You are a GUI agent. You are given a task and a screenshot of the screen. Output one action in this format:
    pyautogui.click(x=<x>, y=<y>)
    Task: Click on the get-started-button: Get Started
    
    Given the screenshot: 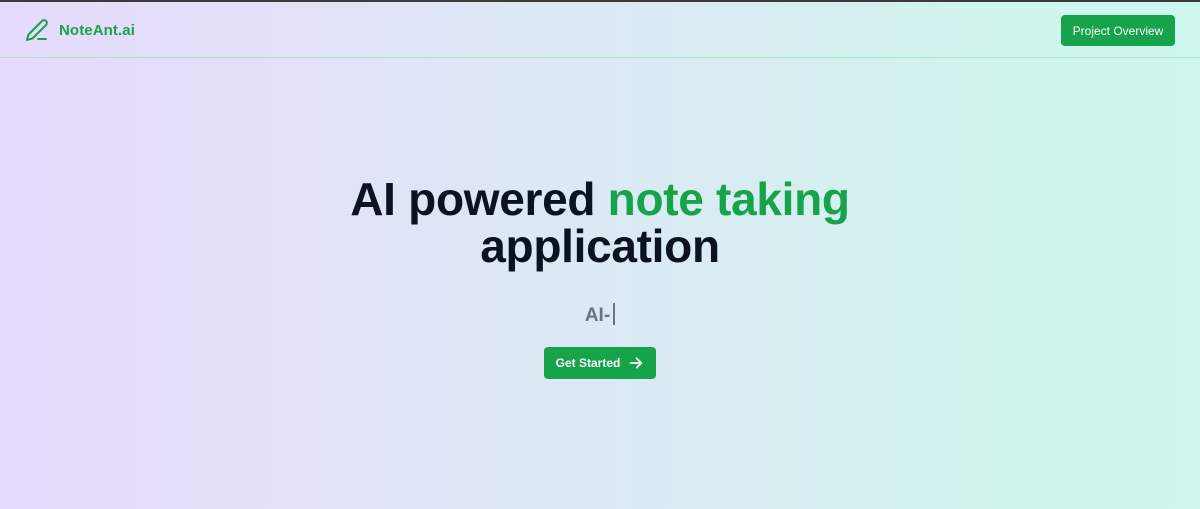 What is the action you would take?
    pyautogui.click(x=600, y=363)
    